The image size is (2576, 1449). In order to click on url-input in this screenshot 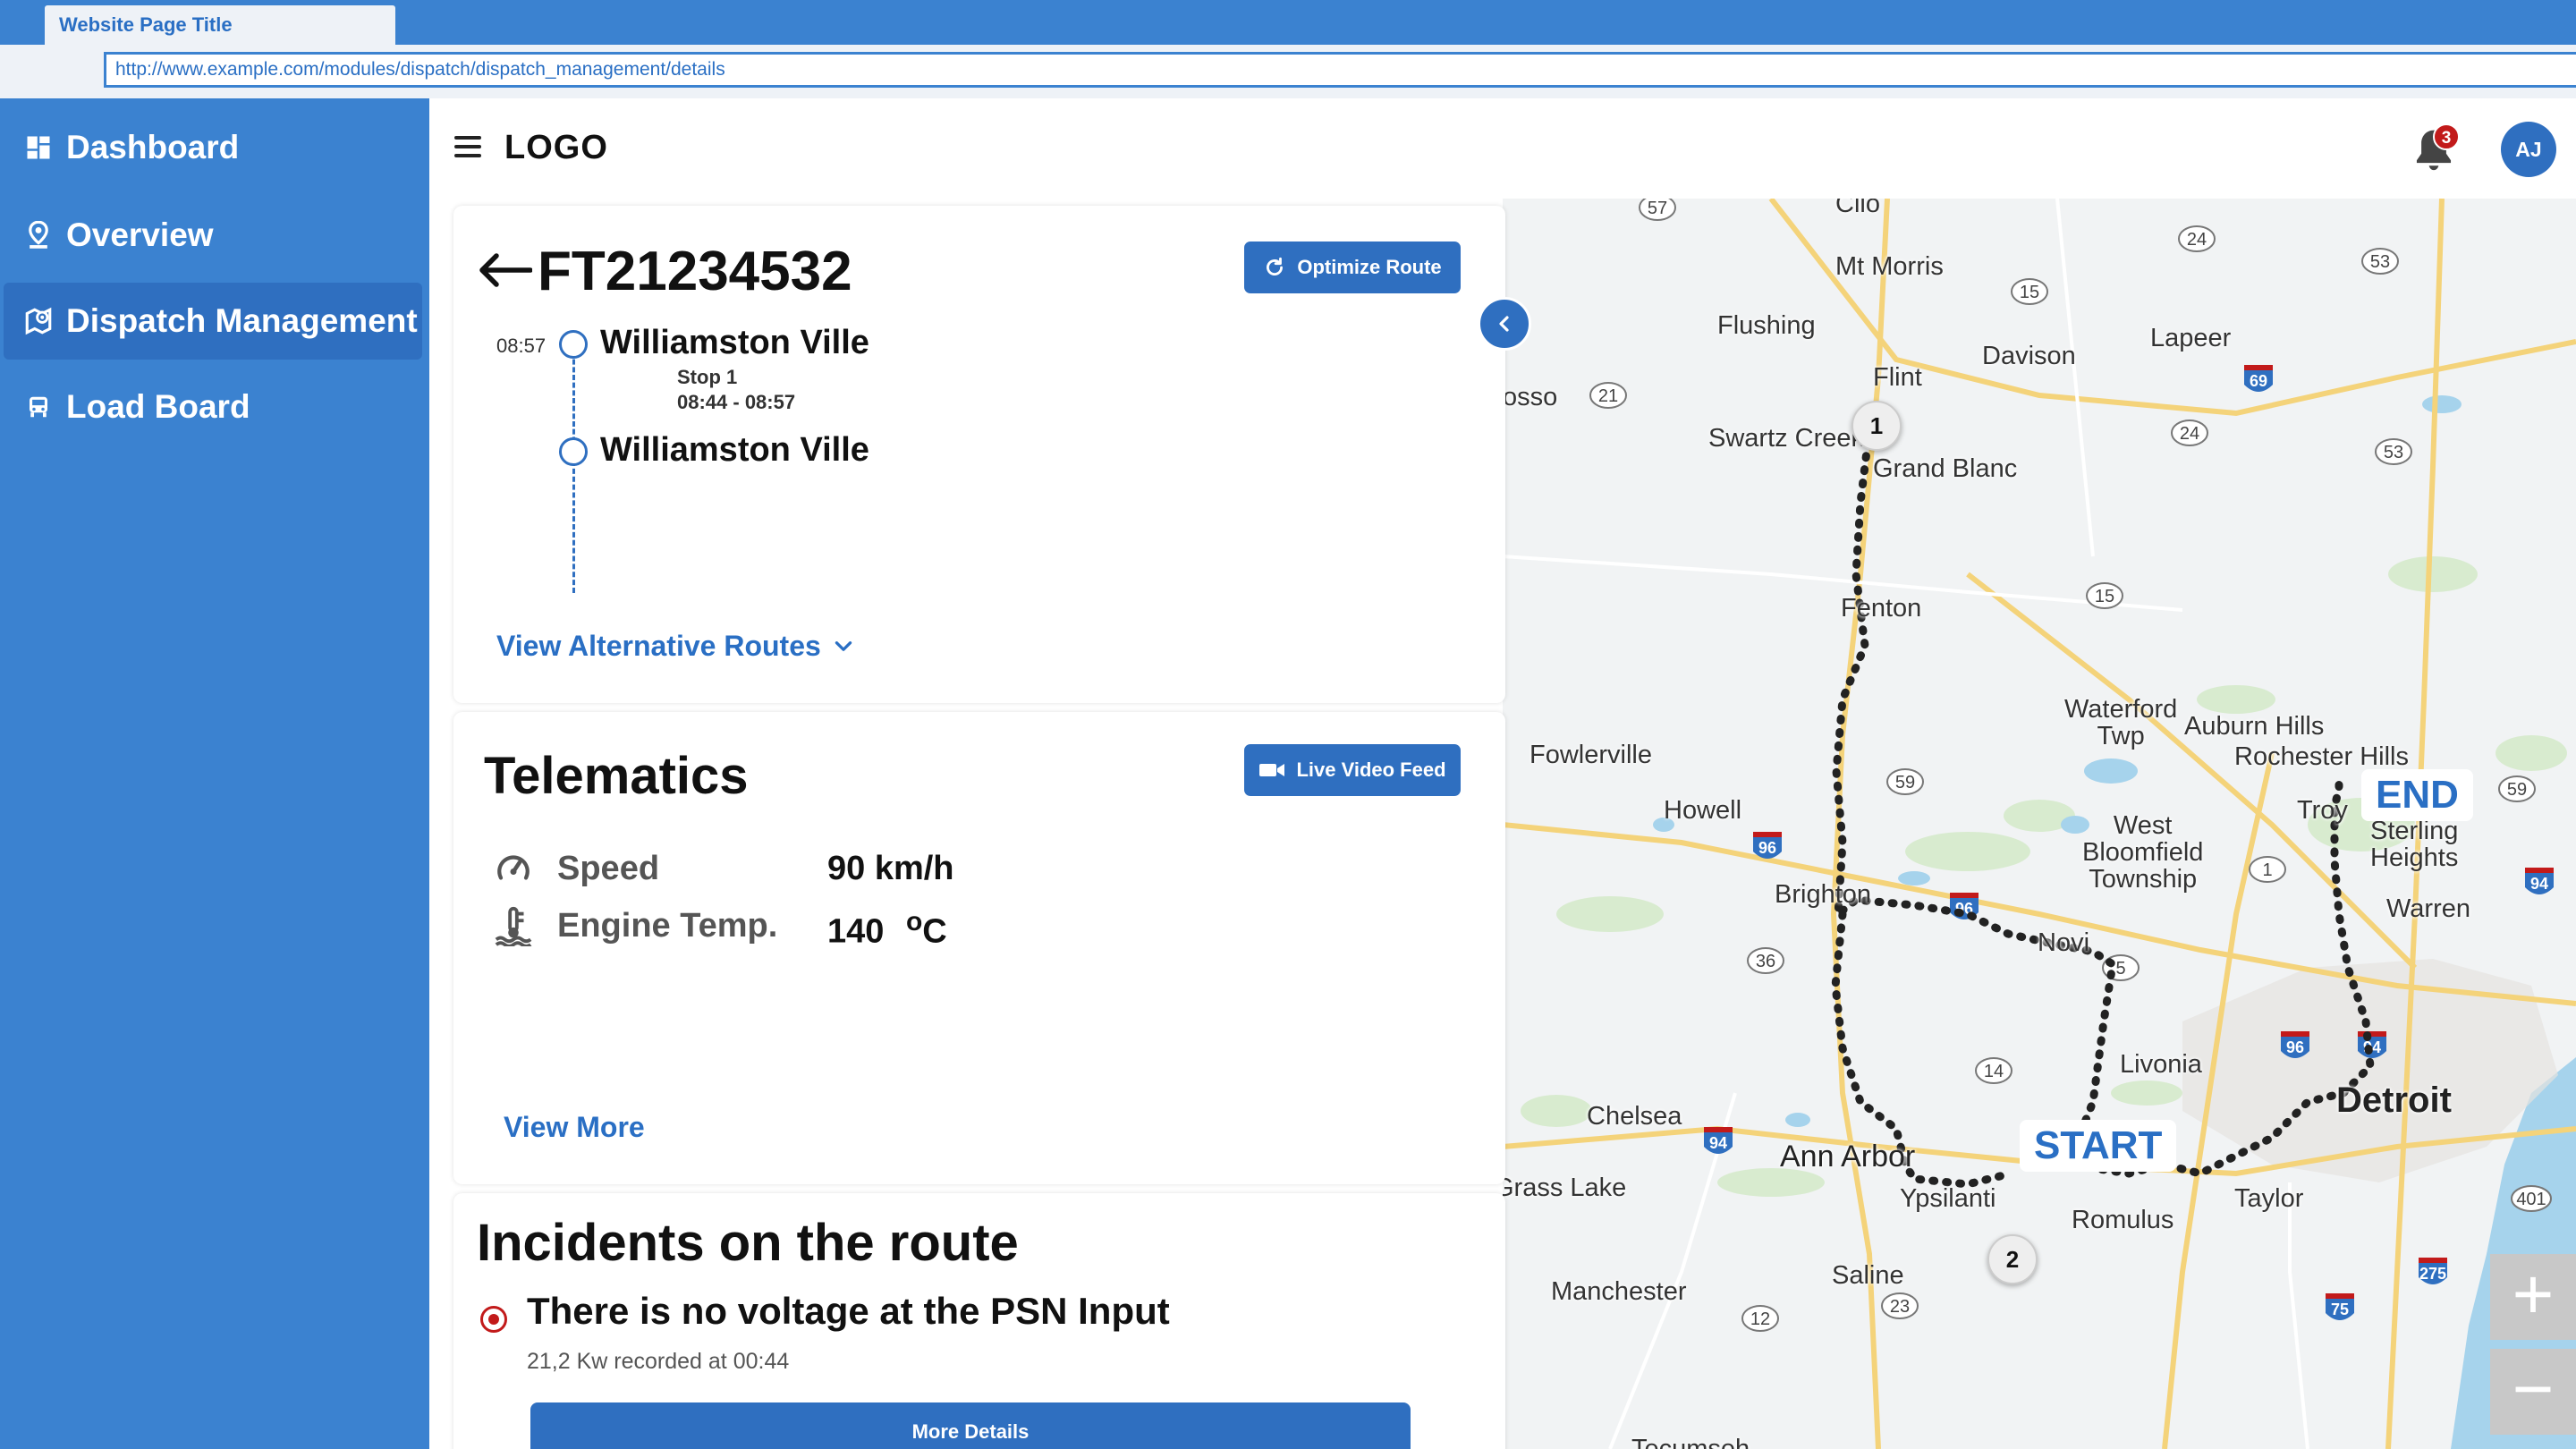, I will do `click(1340, 70)`.